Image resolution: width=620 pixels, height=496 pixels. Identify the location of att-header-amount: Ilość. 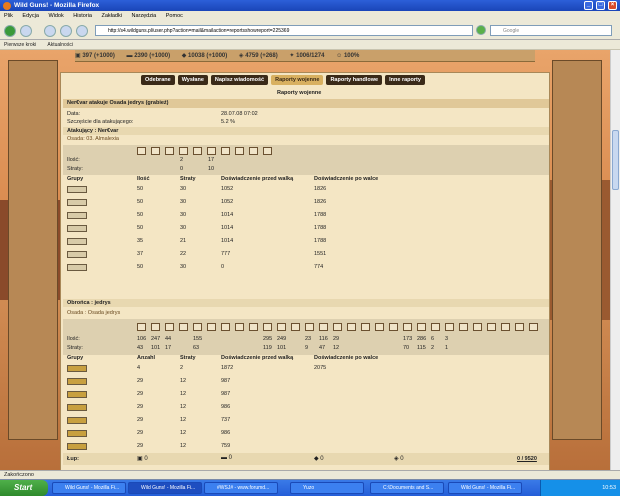
(143, 179).